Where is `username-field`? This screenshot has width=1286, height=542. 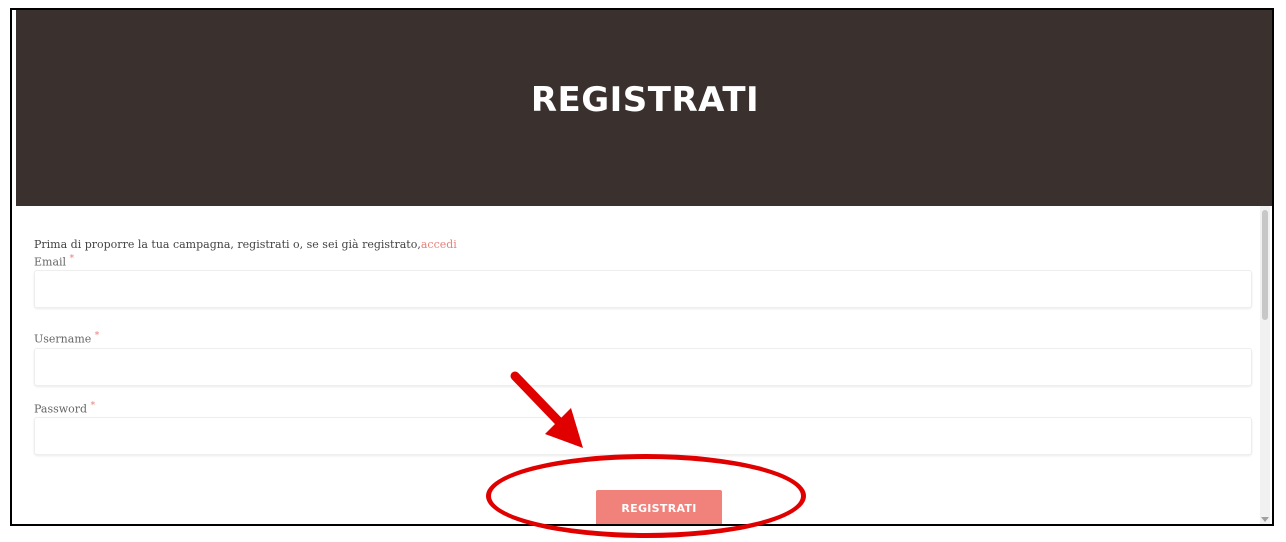 username-field is located at coordinates (643, 367).